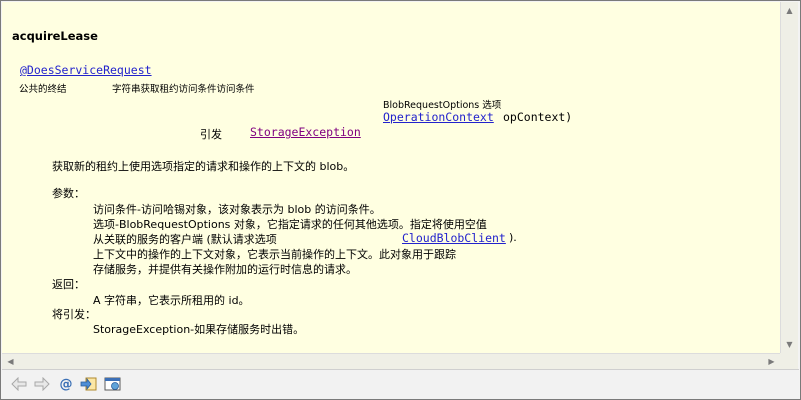 The height and width of the screenshot is (400, 801). What do you see at coordinates (305, 132) in the screenshot?
I see `storage-exception-link: StorageException` at bounding box center [305, 132].